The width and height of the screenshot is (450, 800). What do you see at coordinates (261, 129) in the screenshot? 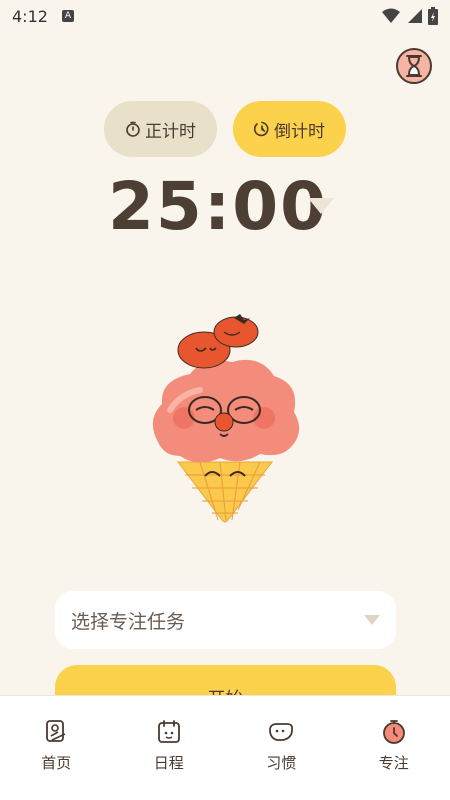
I see `countdown-clock-icon` at bounding box center [261, 129].